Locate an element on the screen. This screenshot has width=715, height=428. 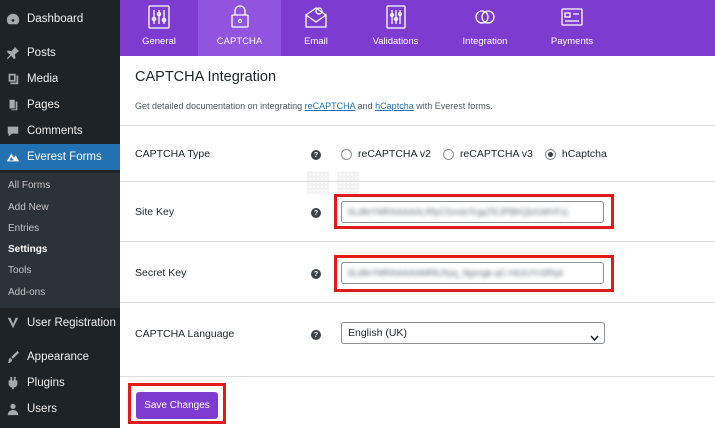
comment-icon is located at coordinates (13, 131).